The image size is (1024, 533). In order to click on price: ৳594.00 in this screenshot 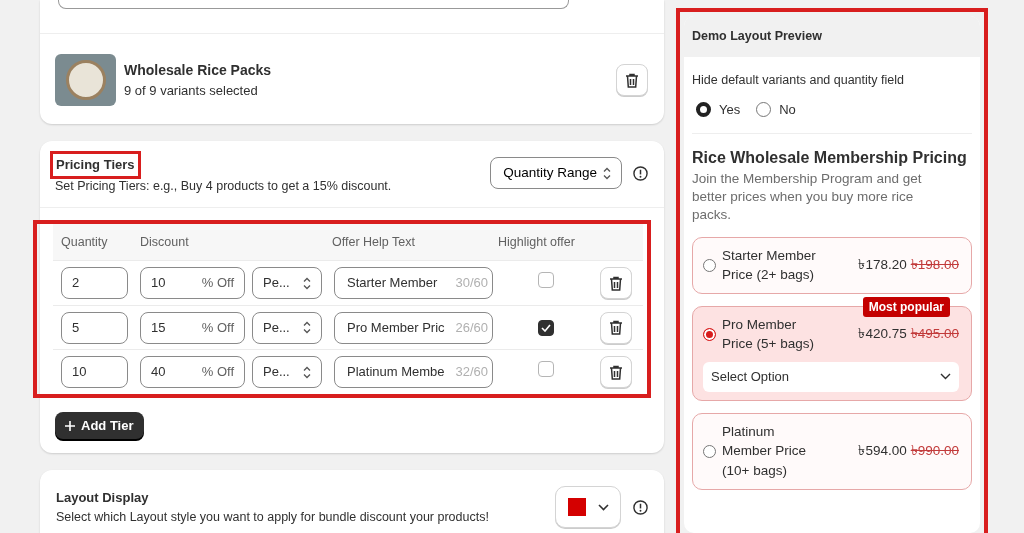, I will do `click(882, 451)`.